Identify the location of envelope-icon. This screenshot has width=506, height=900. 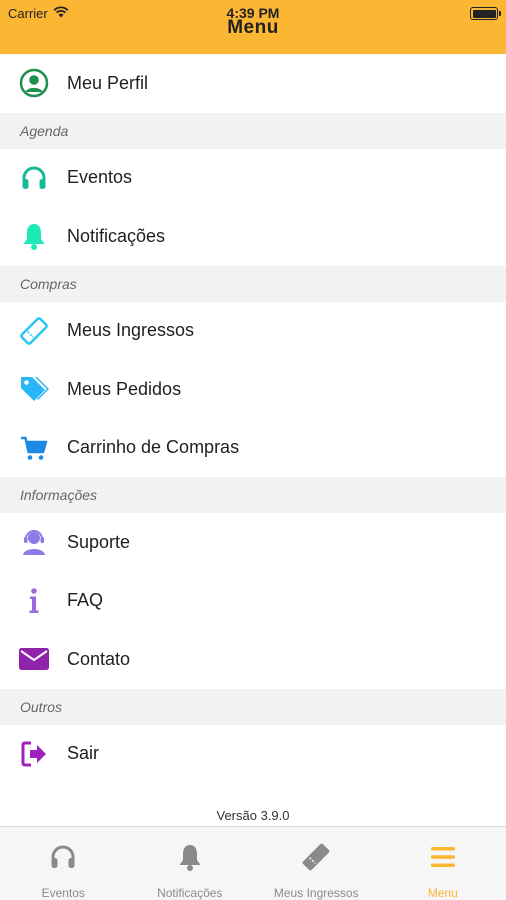
(33, 659).